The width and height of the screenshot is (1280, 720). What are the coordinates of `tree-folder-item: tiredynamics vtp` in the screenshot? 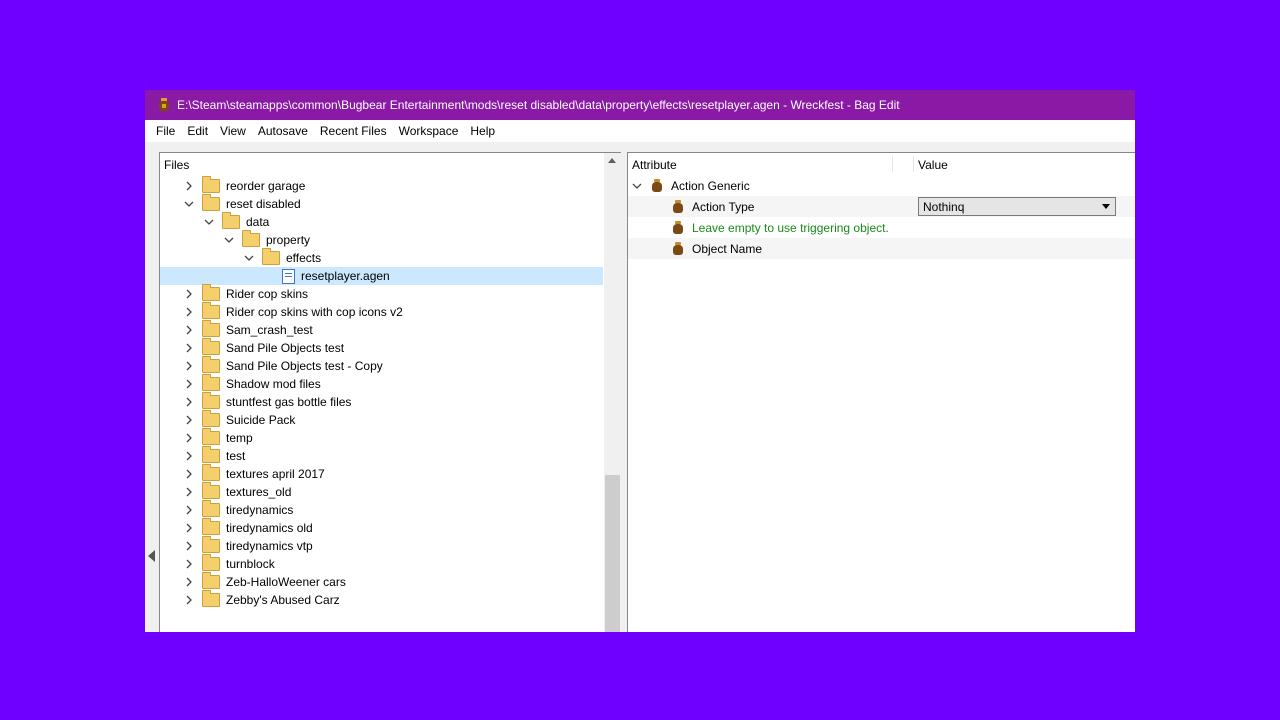 It's located at (381, 545).